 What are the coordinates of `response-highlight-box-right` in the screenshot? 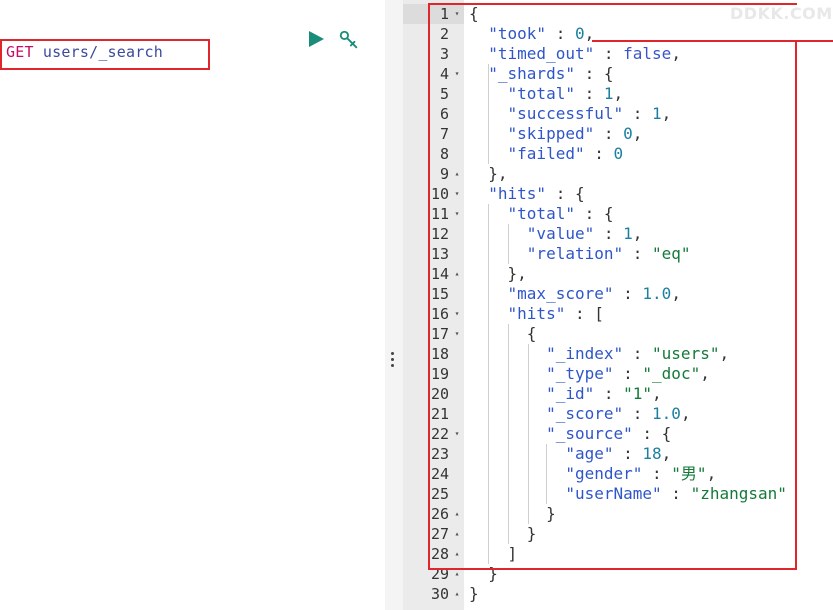 It's located at (796, 305).